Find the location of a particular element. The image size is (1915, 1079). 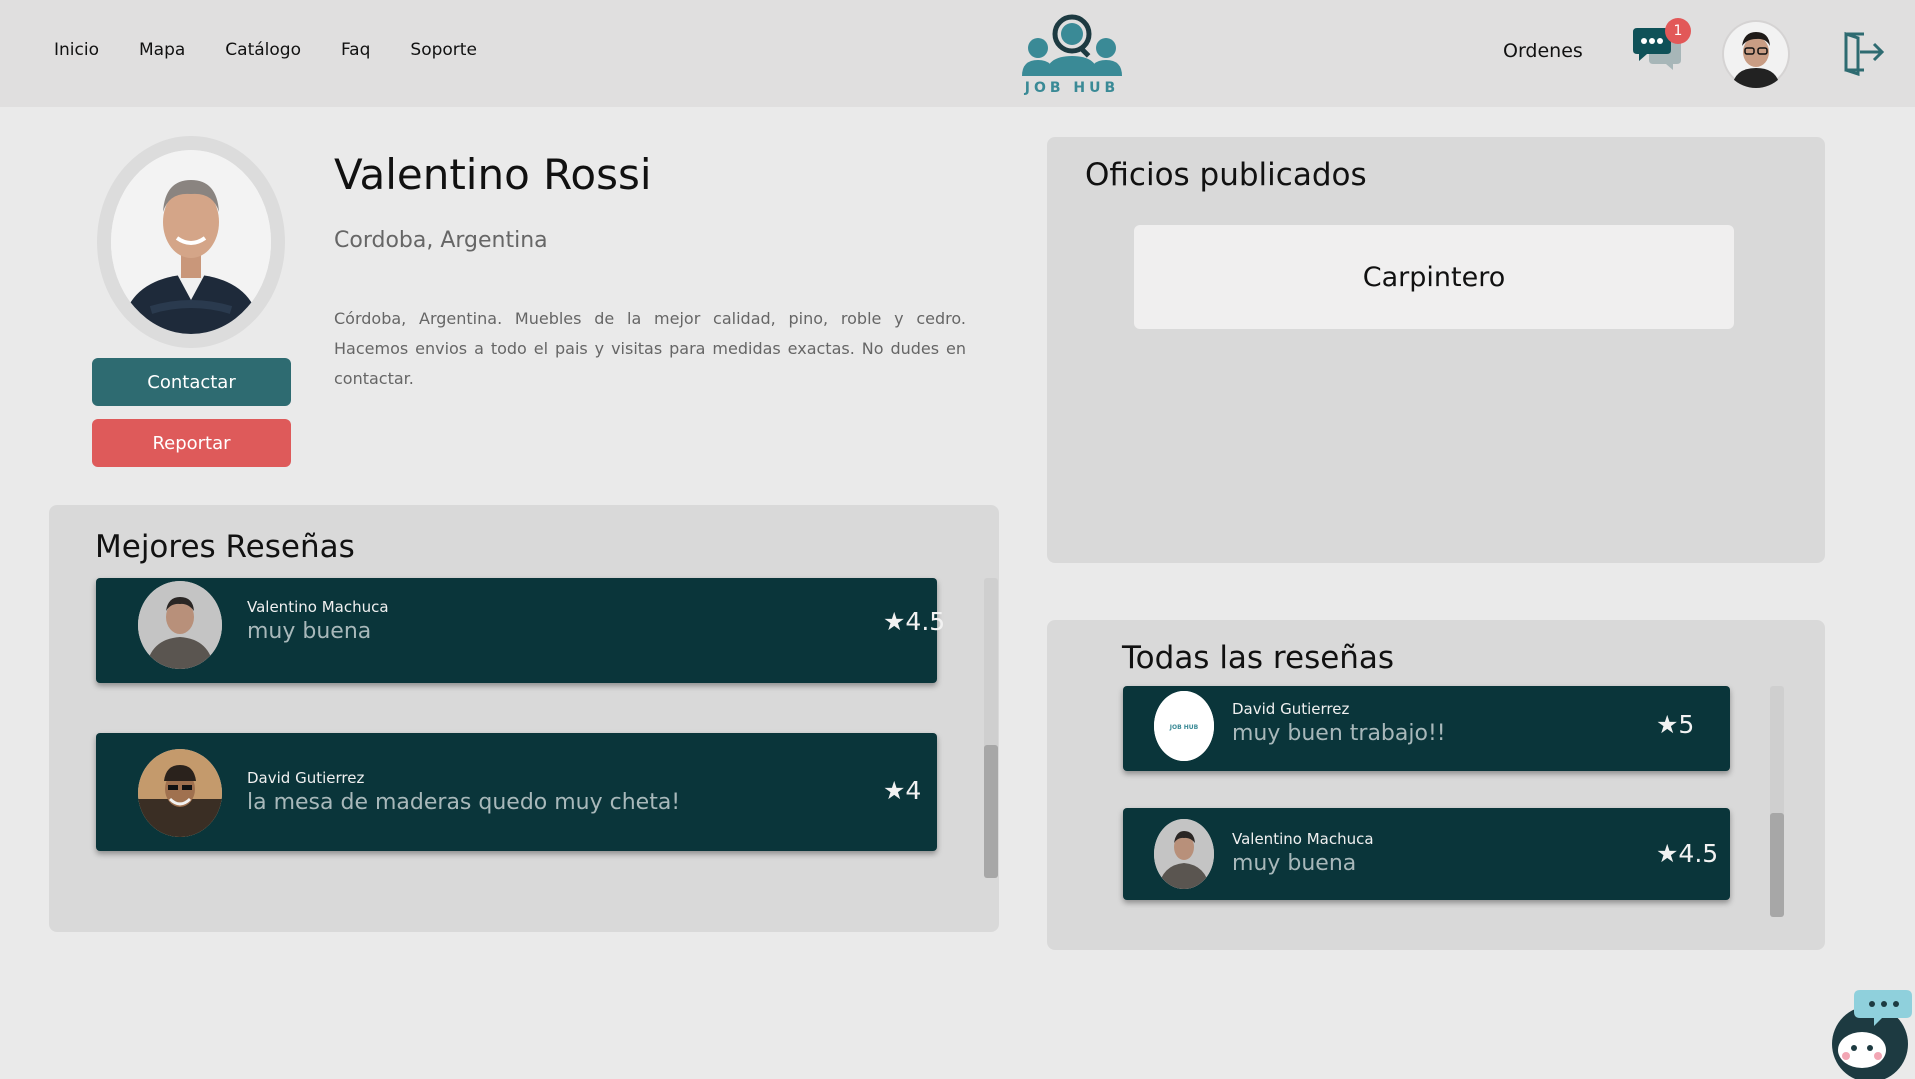

contact-button: Contactar is located at coordinates (191, 382).